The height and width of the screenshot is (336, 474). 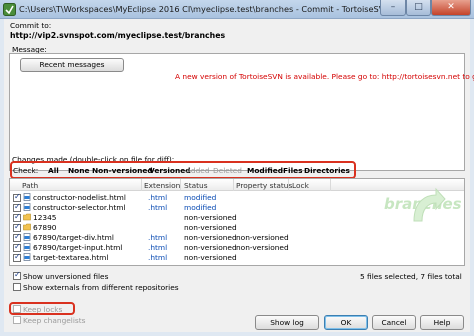 What do you see at coordinates (30, 185) in the screenshot?
I see `column-path: Path` at bounding box center [30, 185].